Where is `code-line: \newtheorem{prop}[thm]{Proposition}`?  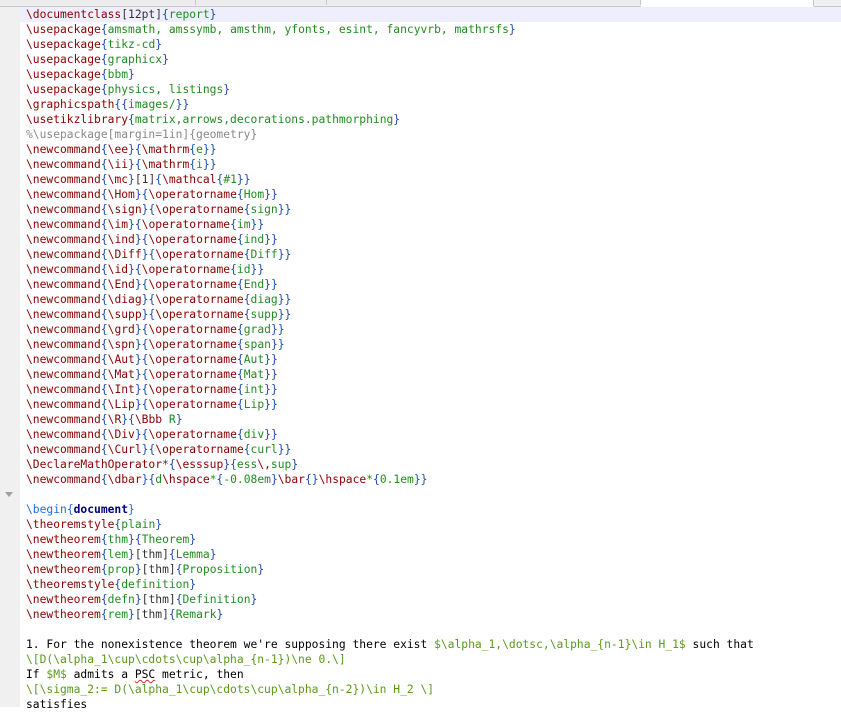
code-line: \newtheorem{prop}[thm]{Proposition} is located at coordinates (430, 569).